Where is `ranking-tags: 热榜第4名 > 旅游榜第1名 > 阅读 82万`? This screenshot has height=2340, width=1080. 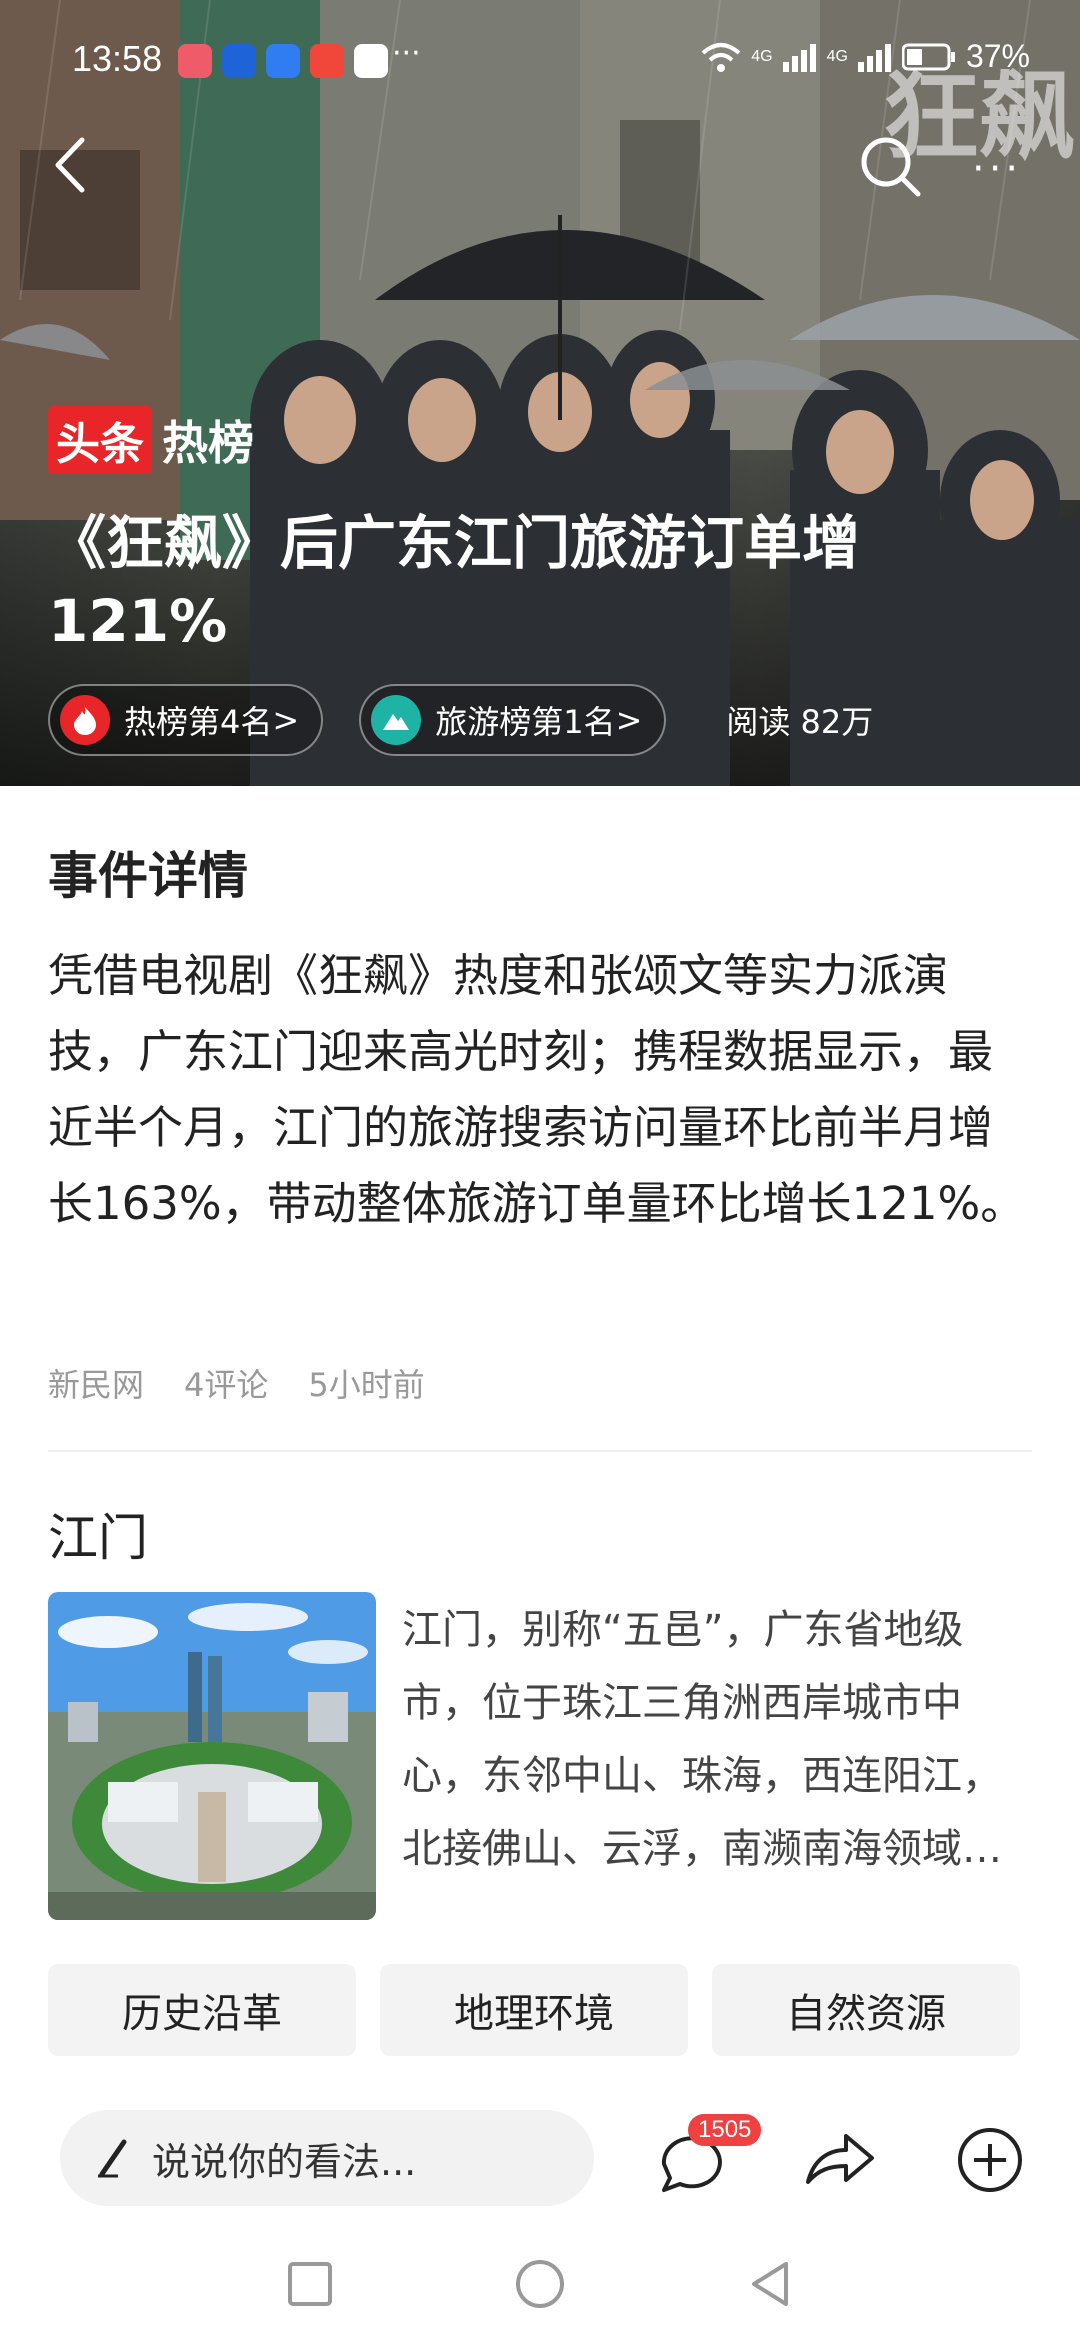
ranking-tags: 热榜第4名 > 旅游榜第1名 > 阅读 82万 is located at coordinates (460, 720).